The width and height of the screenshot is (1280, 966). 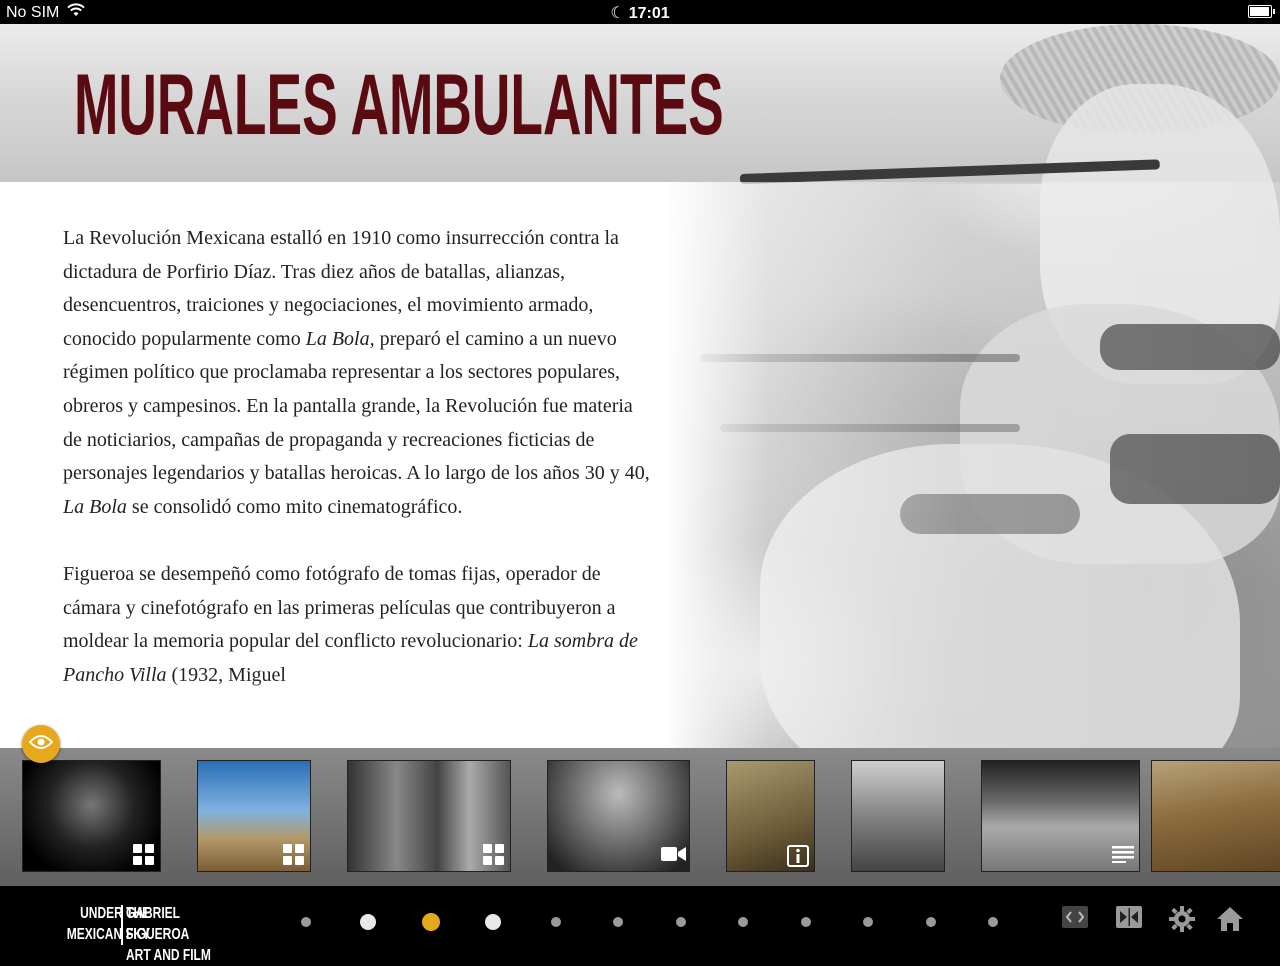 I want to click on paragraph-1-part-c: se consolidó como mito cinematográfico., so click(x=294, y=506).